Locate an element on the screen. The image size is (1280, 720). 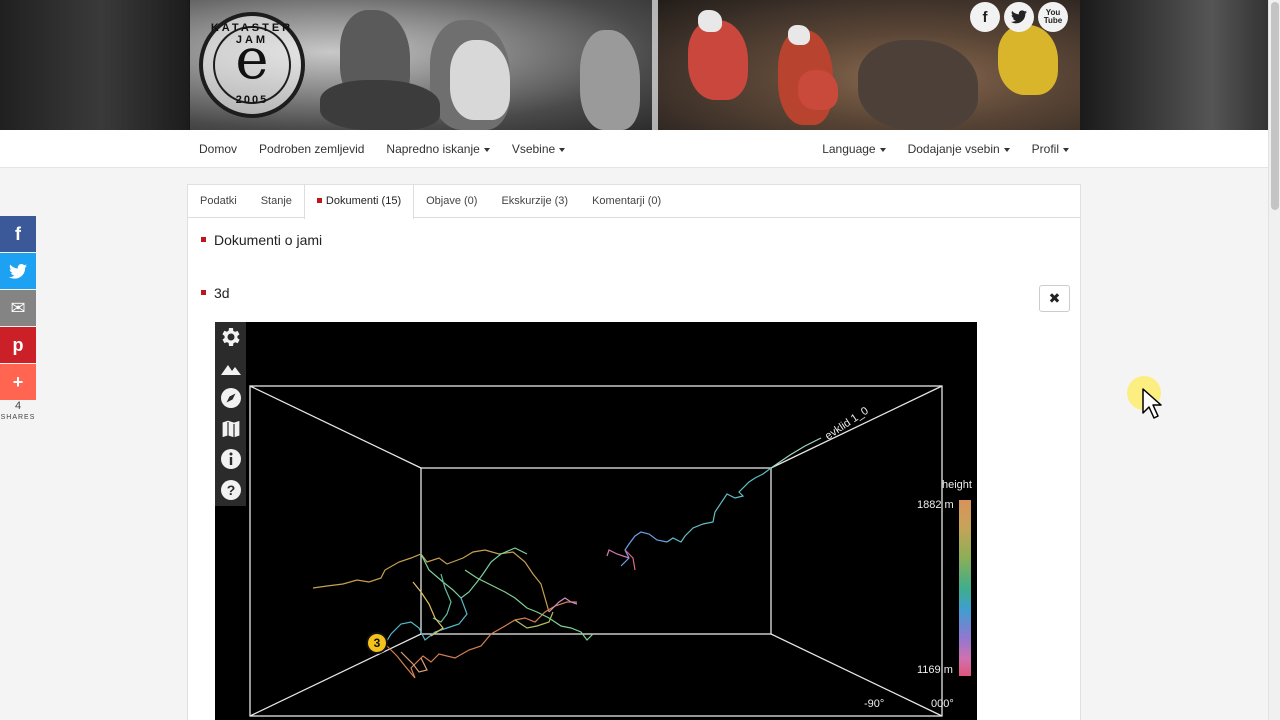
help-icon: ? is located at coordinates (230, 490).